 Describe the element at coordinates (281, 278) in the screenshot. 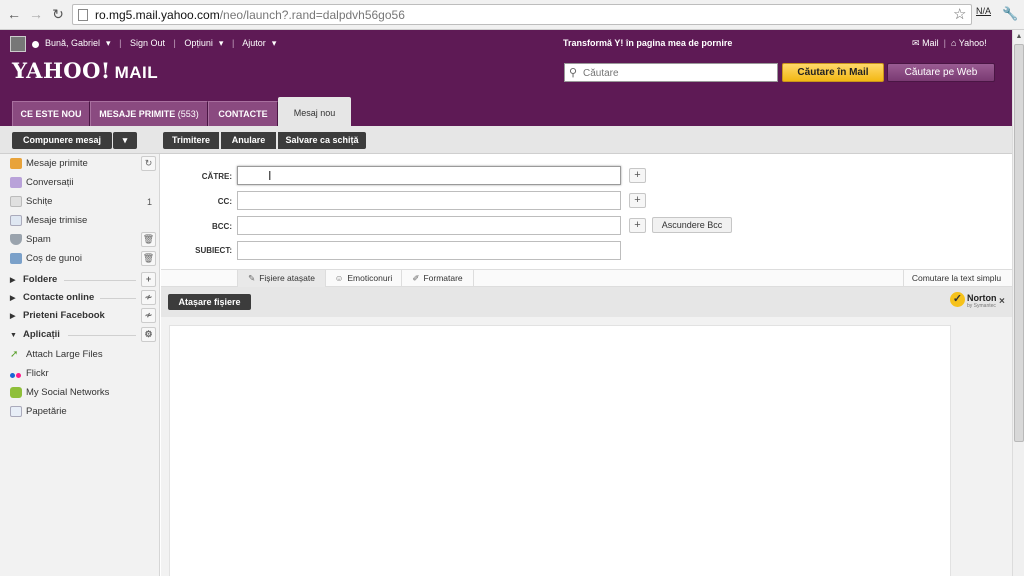

I see `tab-attachments: ✎ Fișiere atașate` at that location.